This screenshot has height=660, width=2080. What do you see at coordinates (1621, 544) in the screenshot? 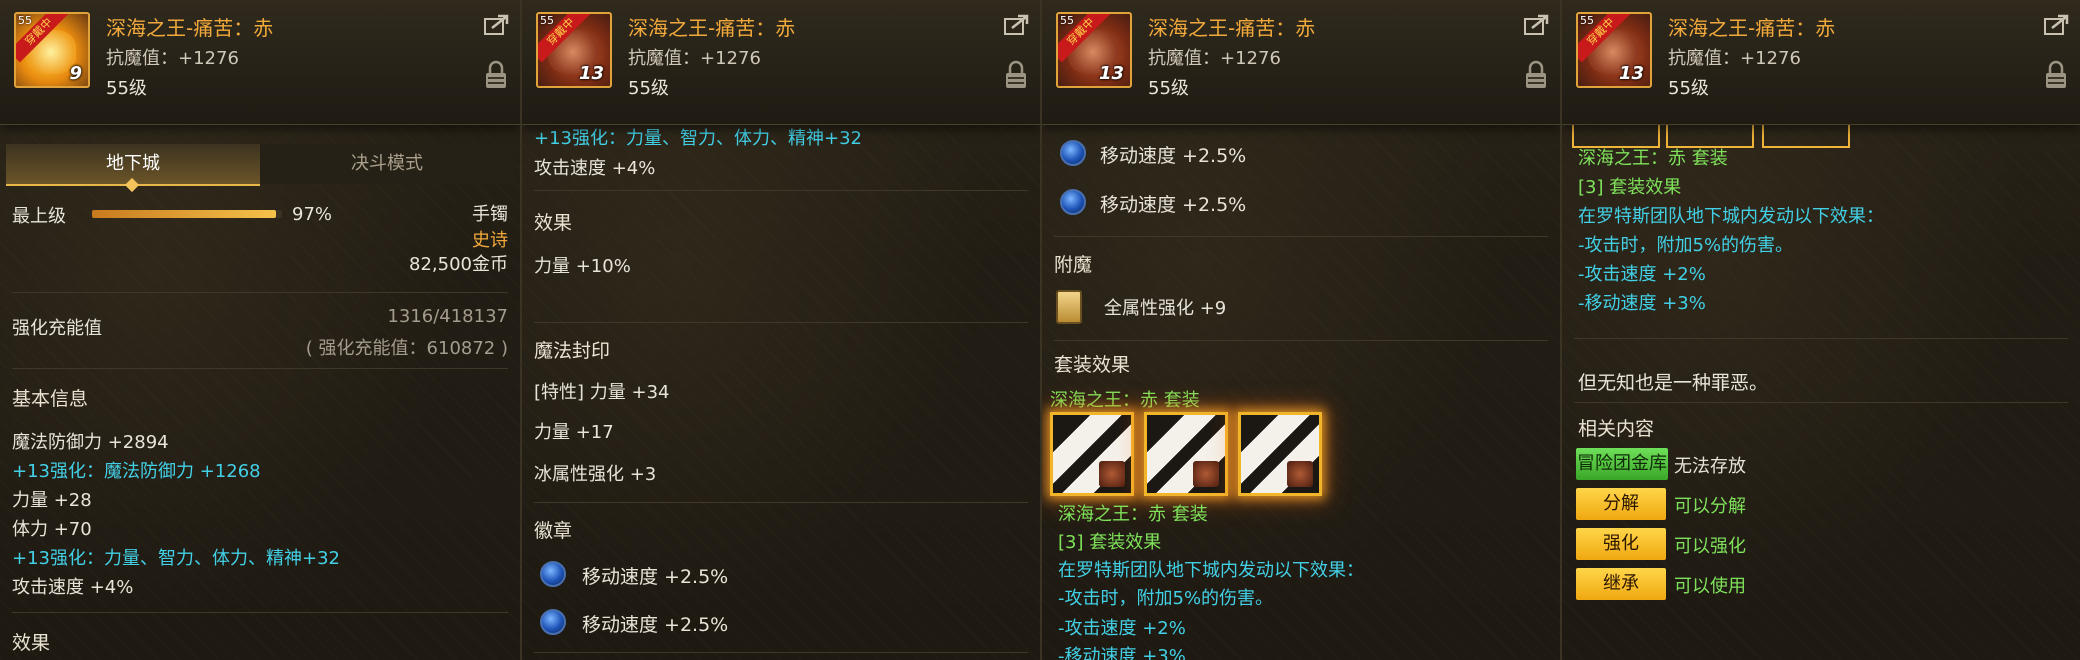
I see `reinforce-button: 强化` at bounding box center [1621, 544].